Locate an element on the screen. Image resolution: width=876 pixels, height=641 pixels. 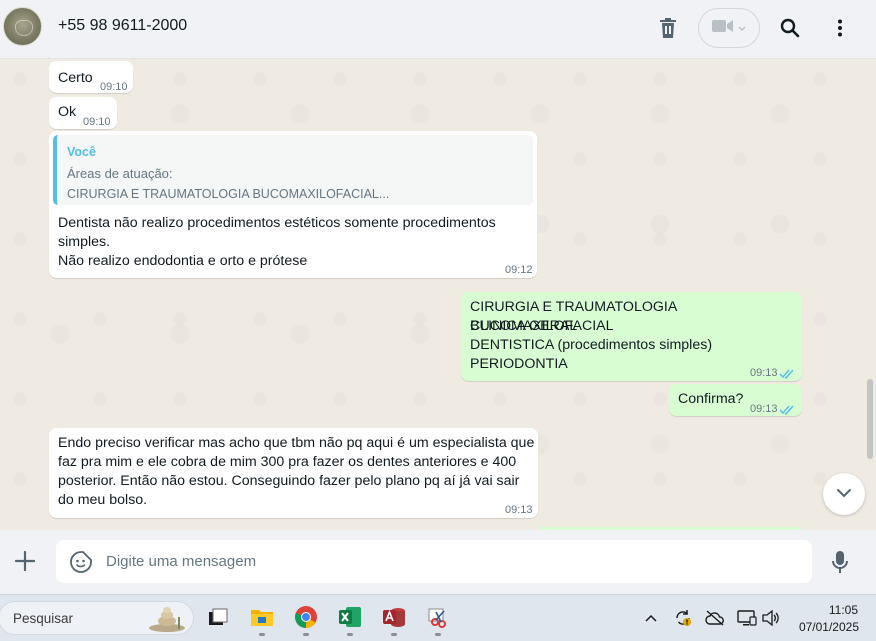
taskbar-search-label: Pesquisar is located at coordinates (43, 618).